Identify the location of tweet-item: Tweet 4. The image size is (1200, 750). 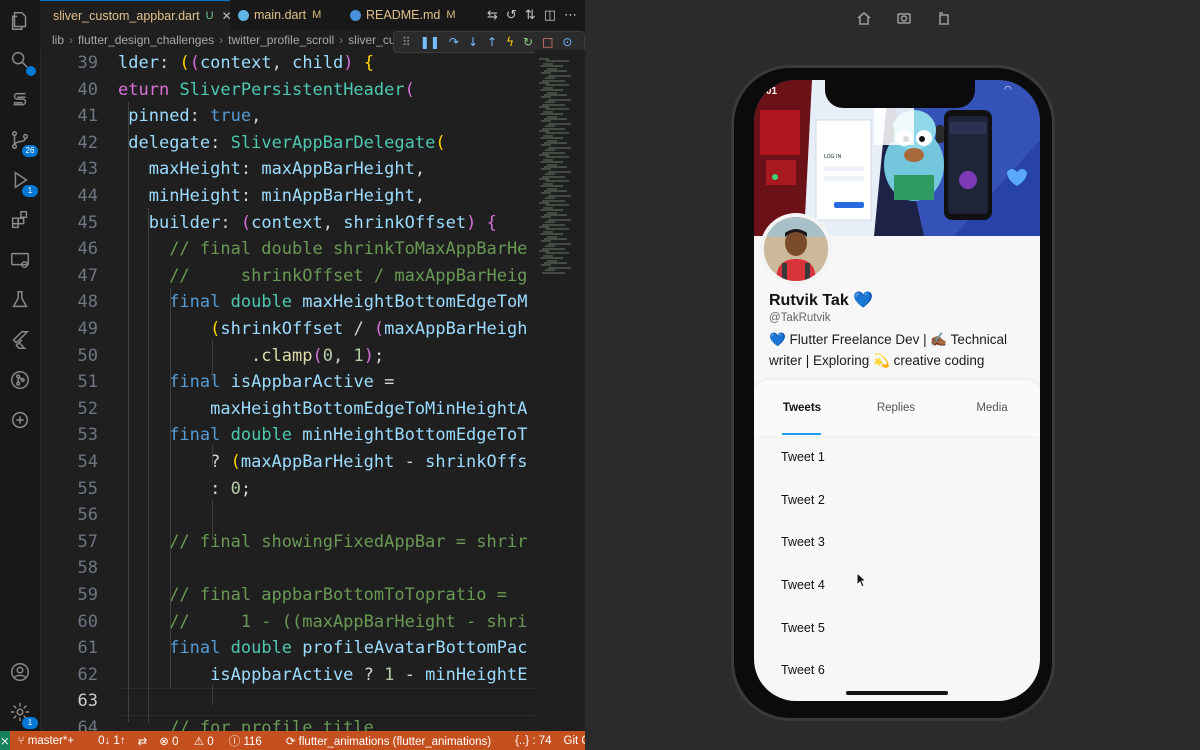
(897, 585).